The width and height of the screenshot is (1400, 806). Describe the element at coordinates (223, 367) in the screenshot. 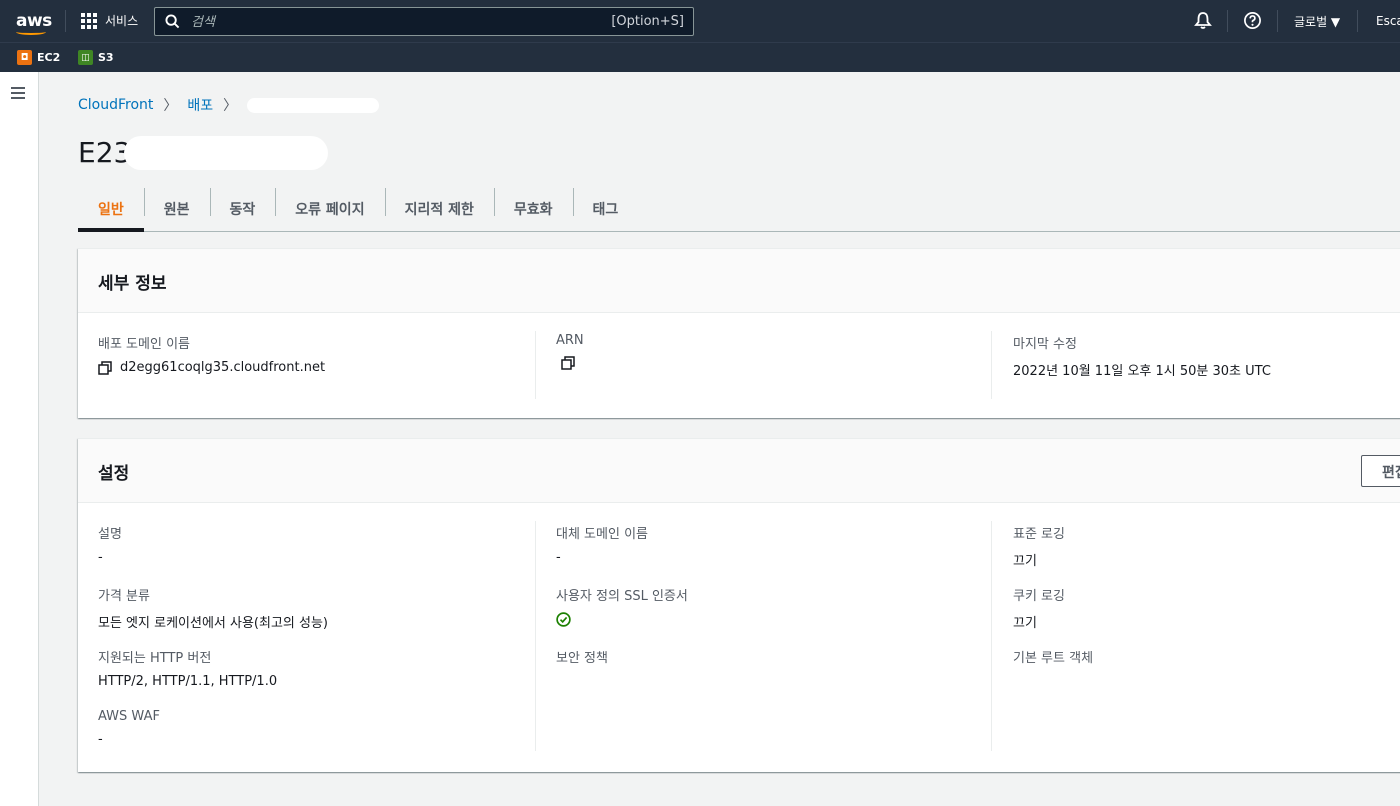

I see `distribution-domain-value: d2egg61coqlg35.cloudfront.net` at that location.